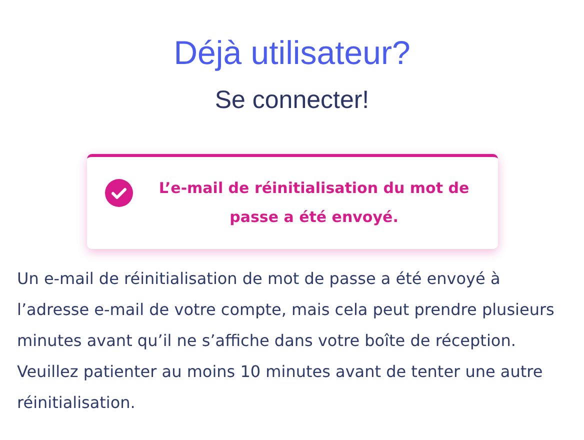  What do you see at coordinates (118, 193) in the screenshot?
I see `check-circle-icon` at bounding box center [118, 193].